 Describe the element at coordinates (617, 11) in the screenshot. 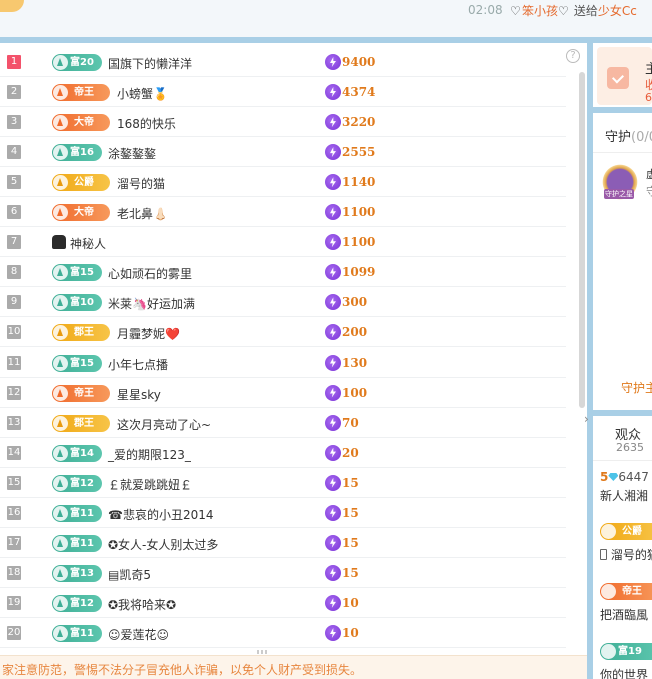

I see `gift-receiver: 少女Cc` at that location.